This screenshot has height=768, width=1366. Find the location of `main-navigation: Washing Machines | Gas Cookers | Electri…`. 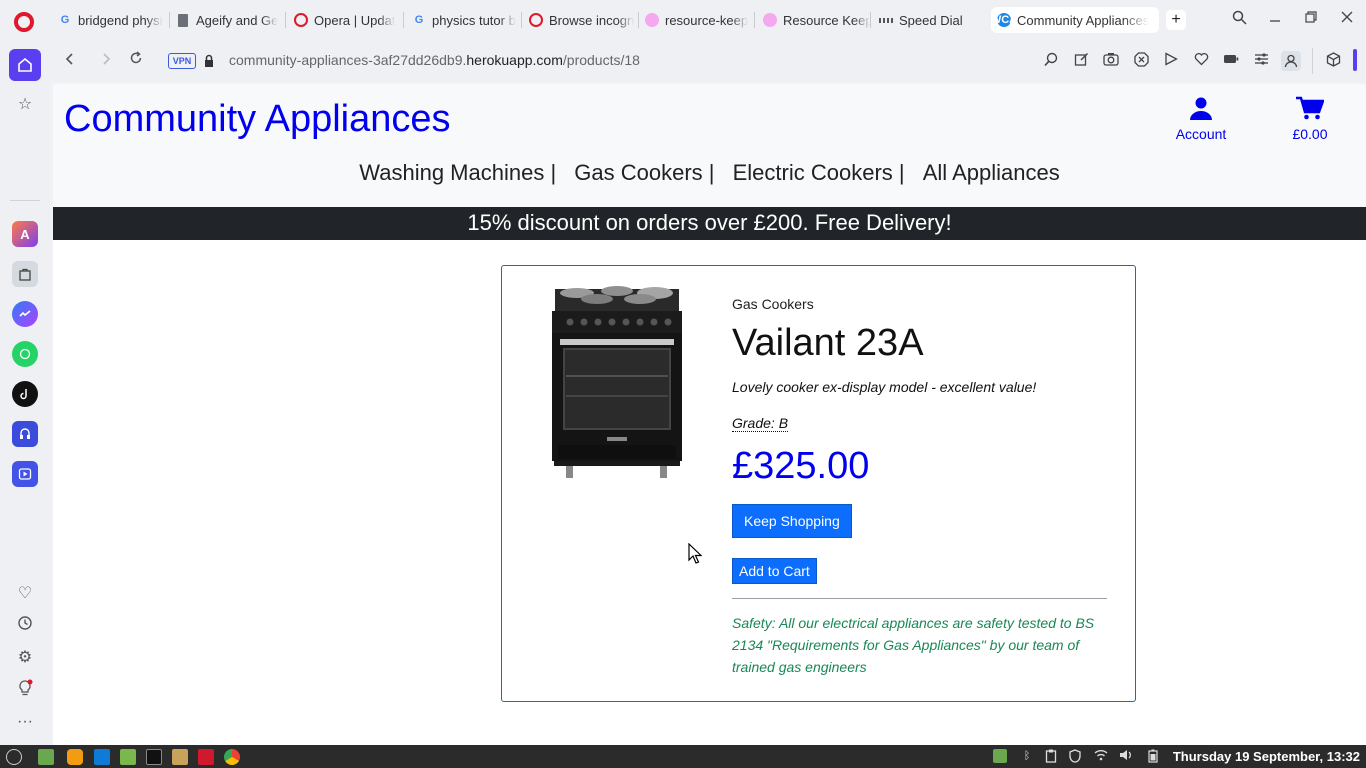

main-navigation: Washing Machines | Gas Cookers | Electri… is located at coordinates (709, 173).